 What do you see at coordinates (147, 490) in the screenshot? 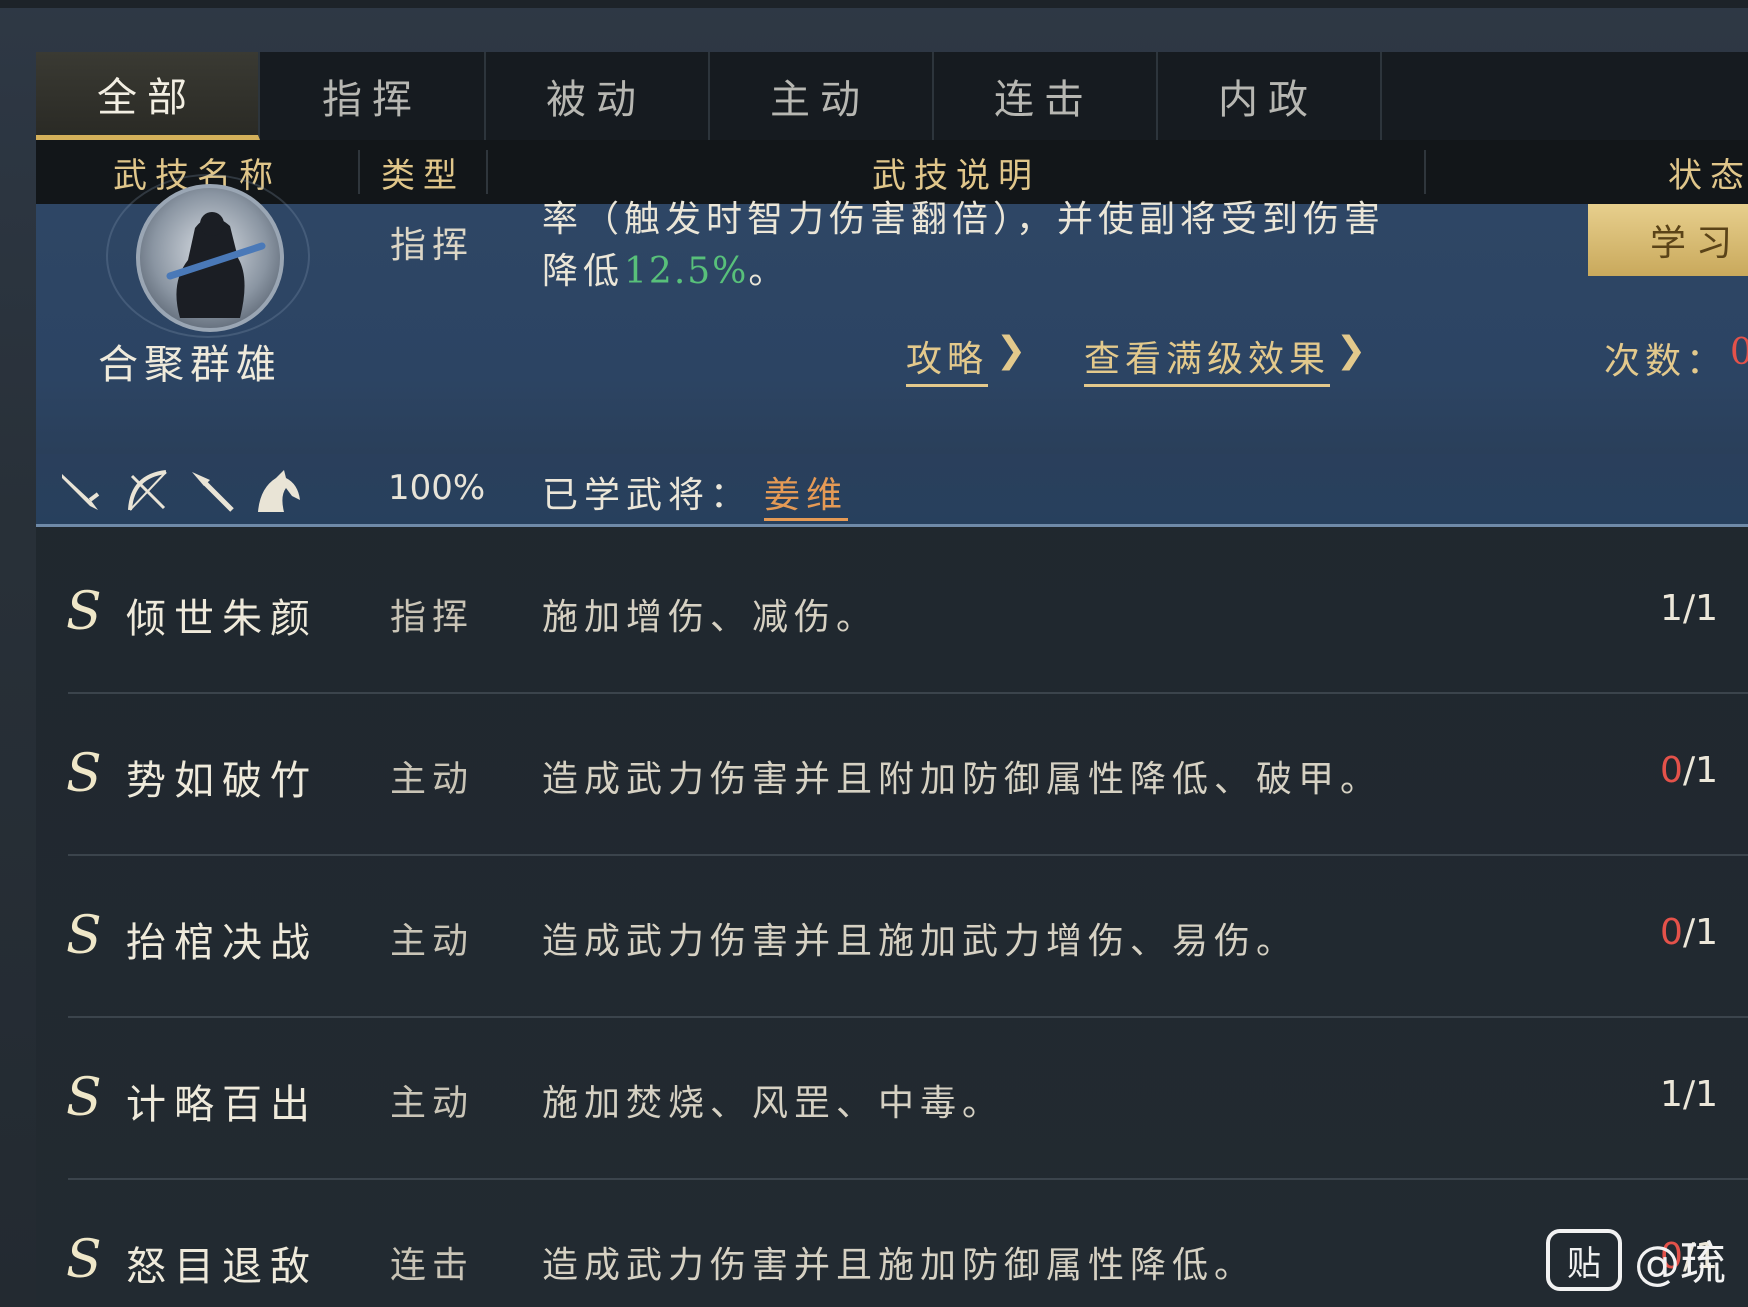
I see `bow-icon` at bounding box center [147, 490].